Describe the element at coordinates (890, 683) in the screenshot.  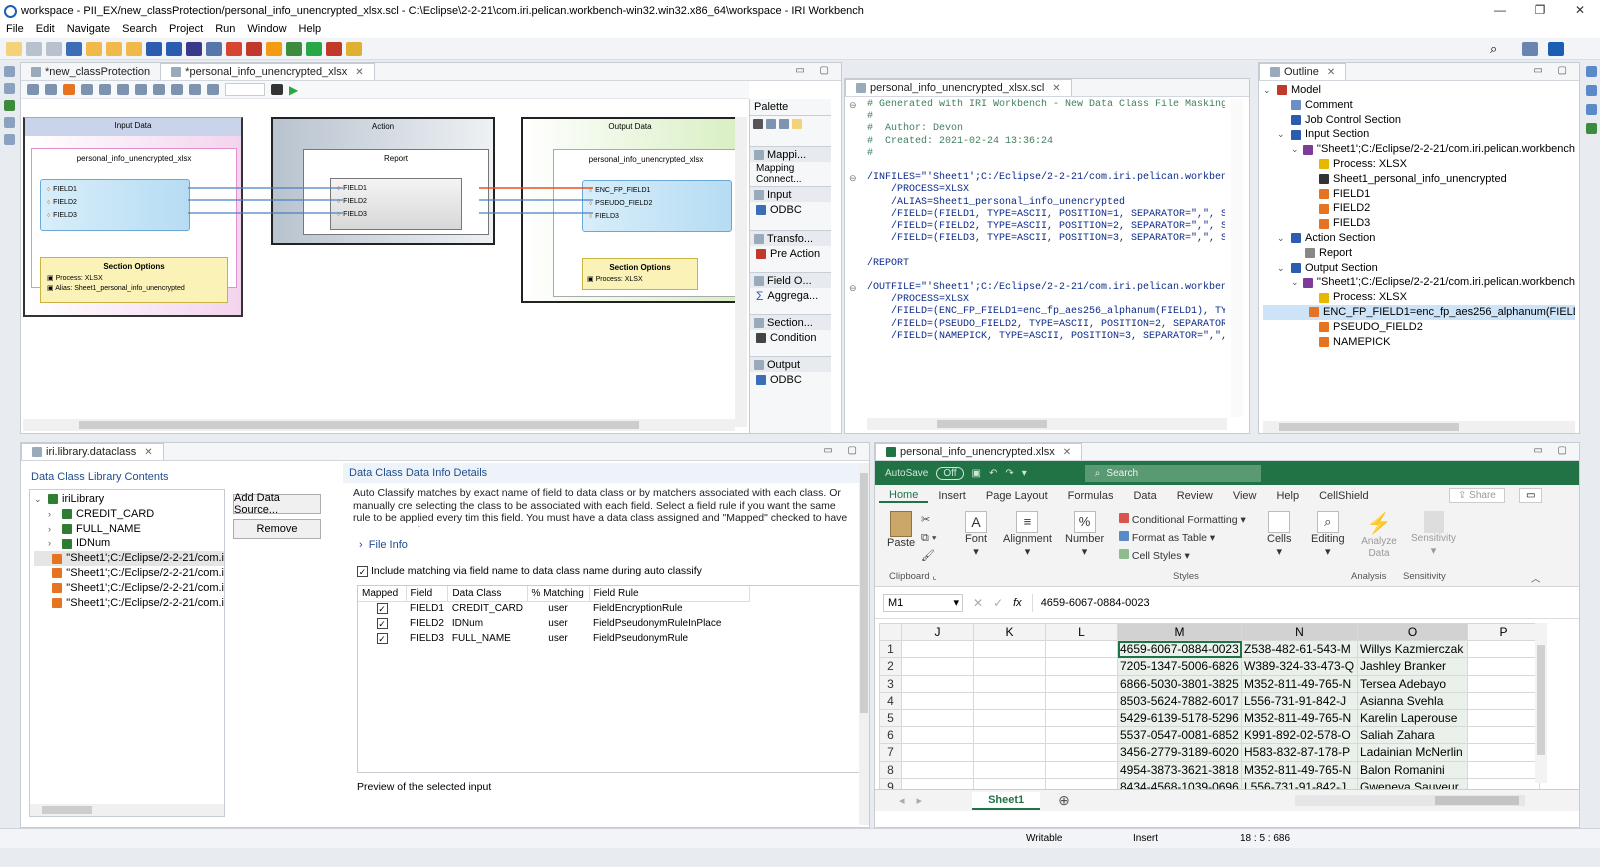
I see `row-header: 3` at that location.